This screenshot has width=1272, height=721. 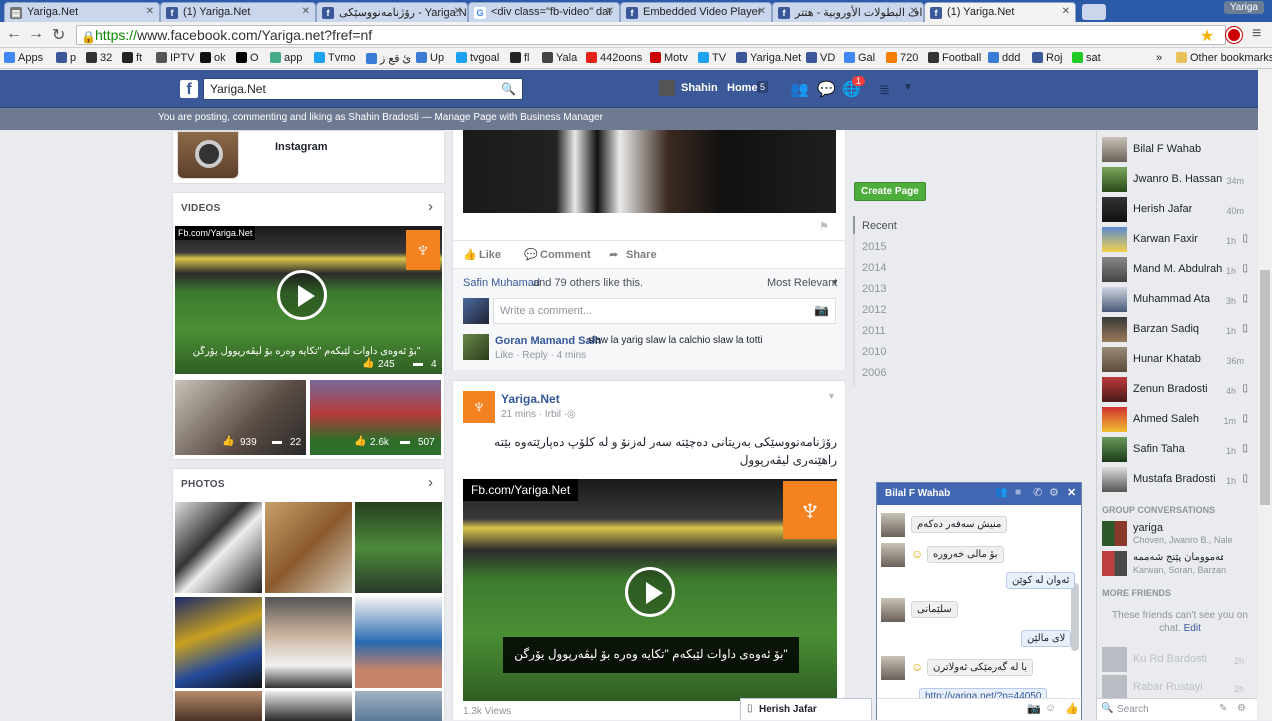 I want to click on other-bookmarks: Other bookmarks, so click(x=1224, y=58).